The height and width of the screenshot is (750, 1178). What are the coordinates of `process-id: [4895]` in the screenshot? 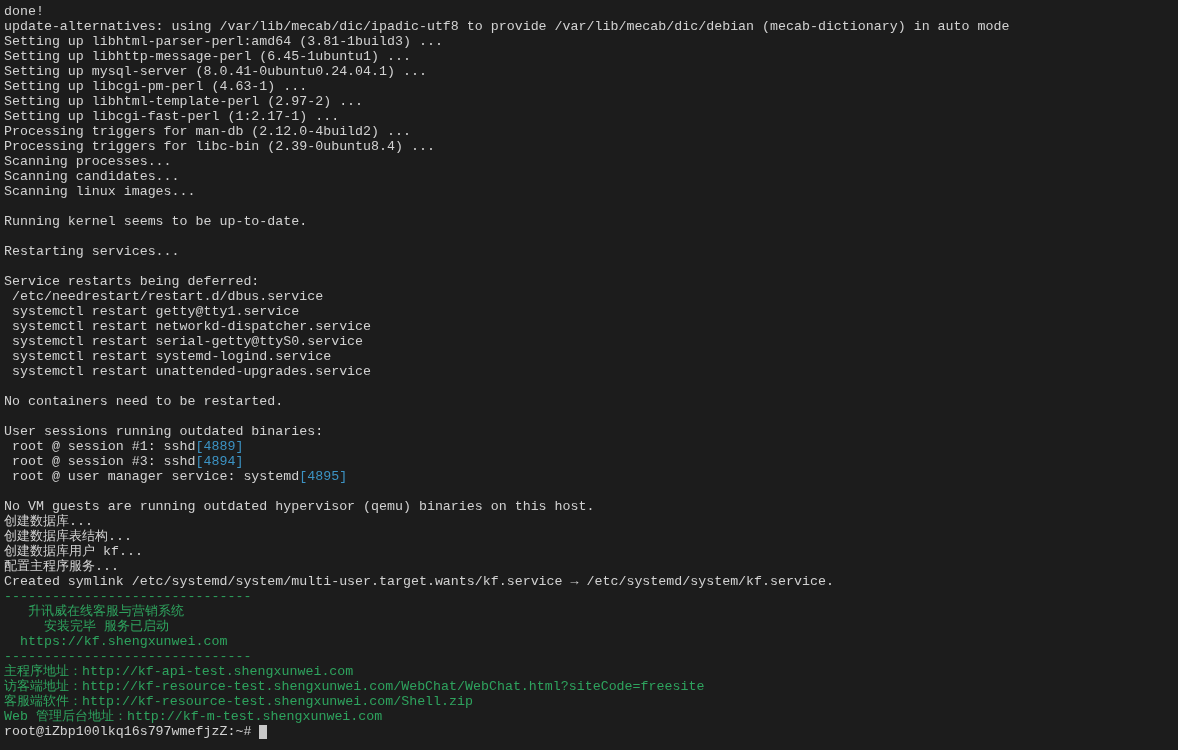 It's located at (323, 476).